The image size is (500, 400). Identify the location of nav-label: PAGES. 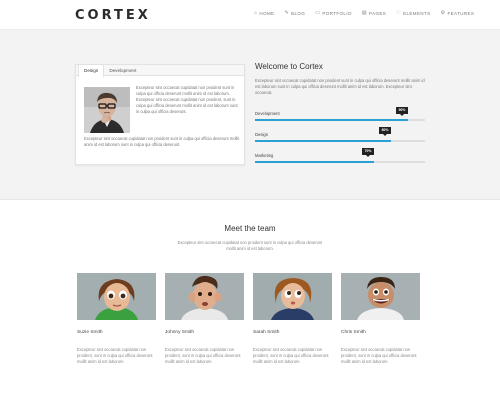
(378, 13).